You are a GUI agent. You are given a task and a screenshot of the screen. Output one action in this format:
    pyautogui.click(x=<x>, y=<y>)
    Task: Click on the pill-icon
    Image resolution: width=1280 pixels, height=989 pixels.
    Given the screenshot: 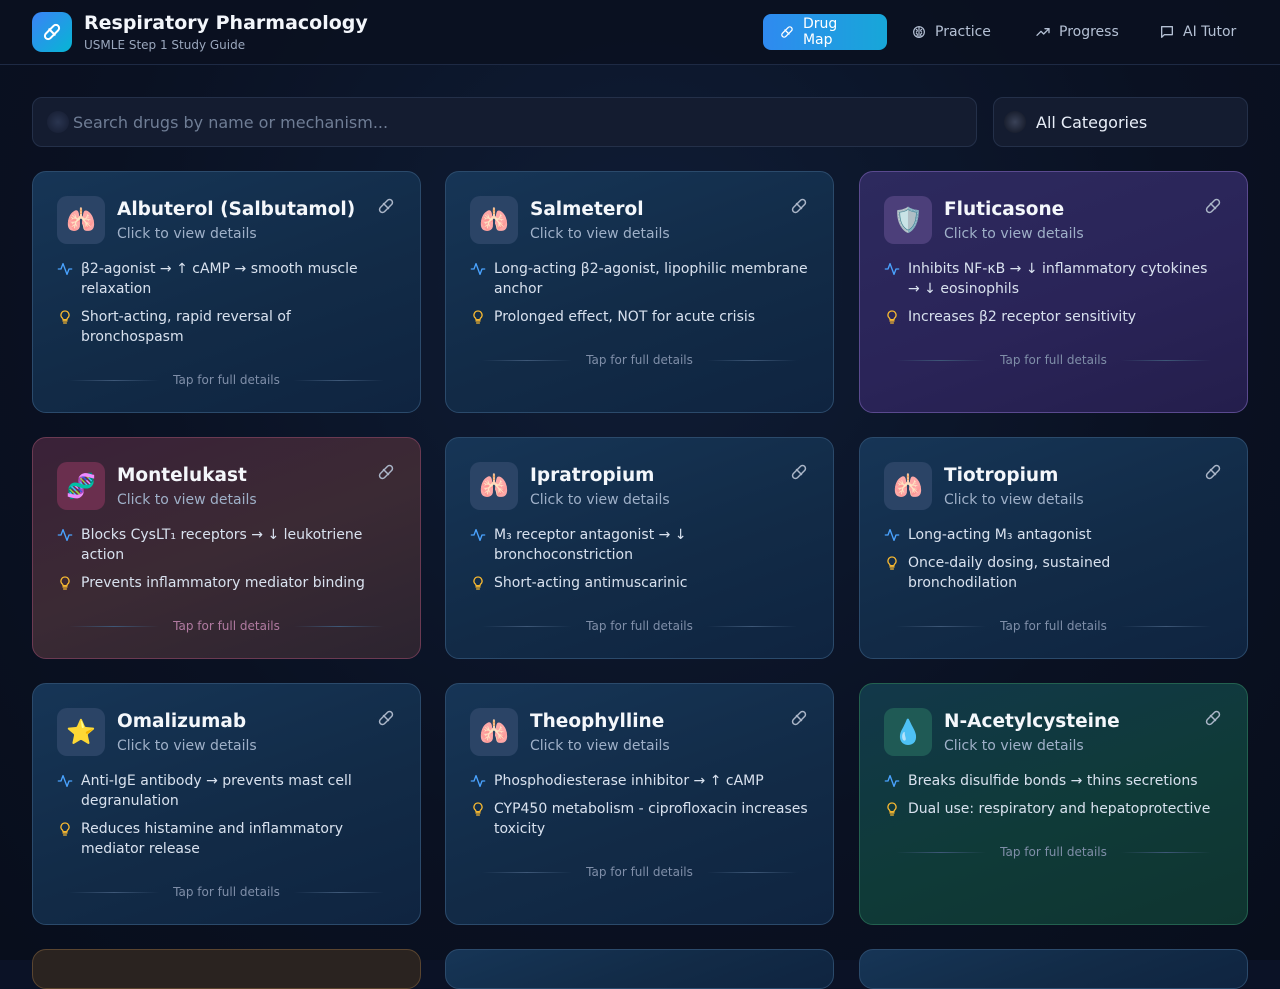 What is the action you would take?
    pyautogui.click(x=787, y=32)
    